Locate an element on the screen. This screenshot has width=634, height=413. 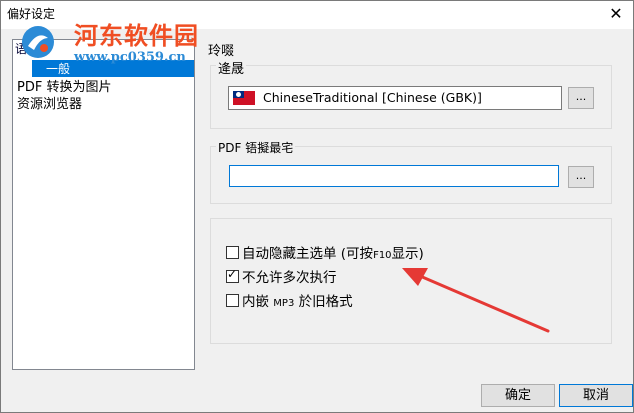
embed-mp3-label-key: MP3 is located at coordinates (284, 303).